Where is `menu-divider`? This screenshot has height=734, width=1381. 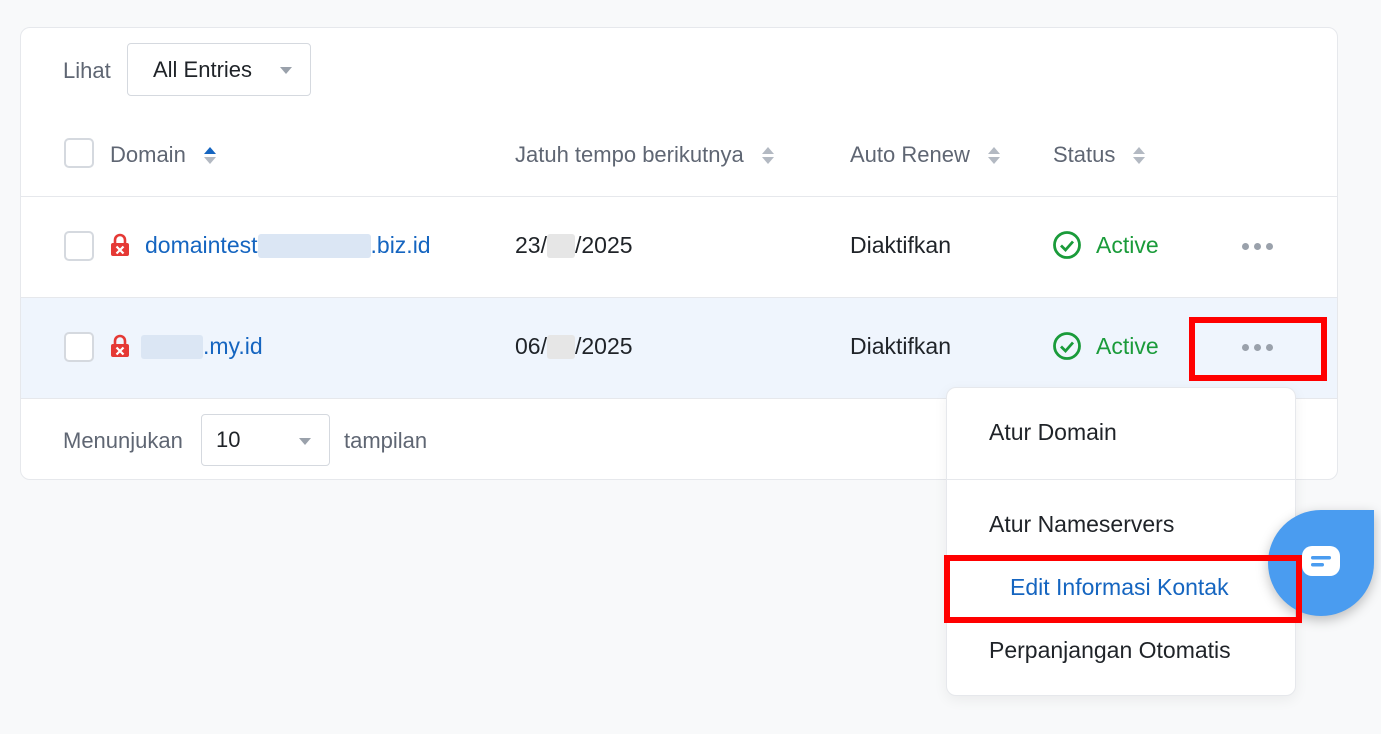
menu-divider is located at coordinates (1121, 479).